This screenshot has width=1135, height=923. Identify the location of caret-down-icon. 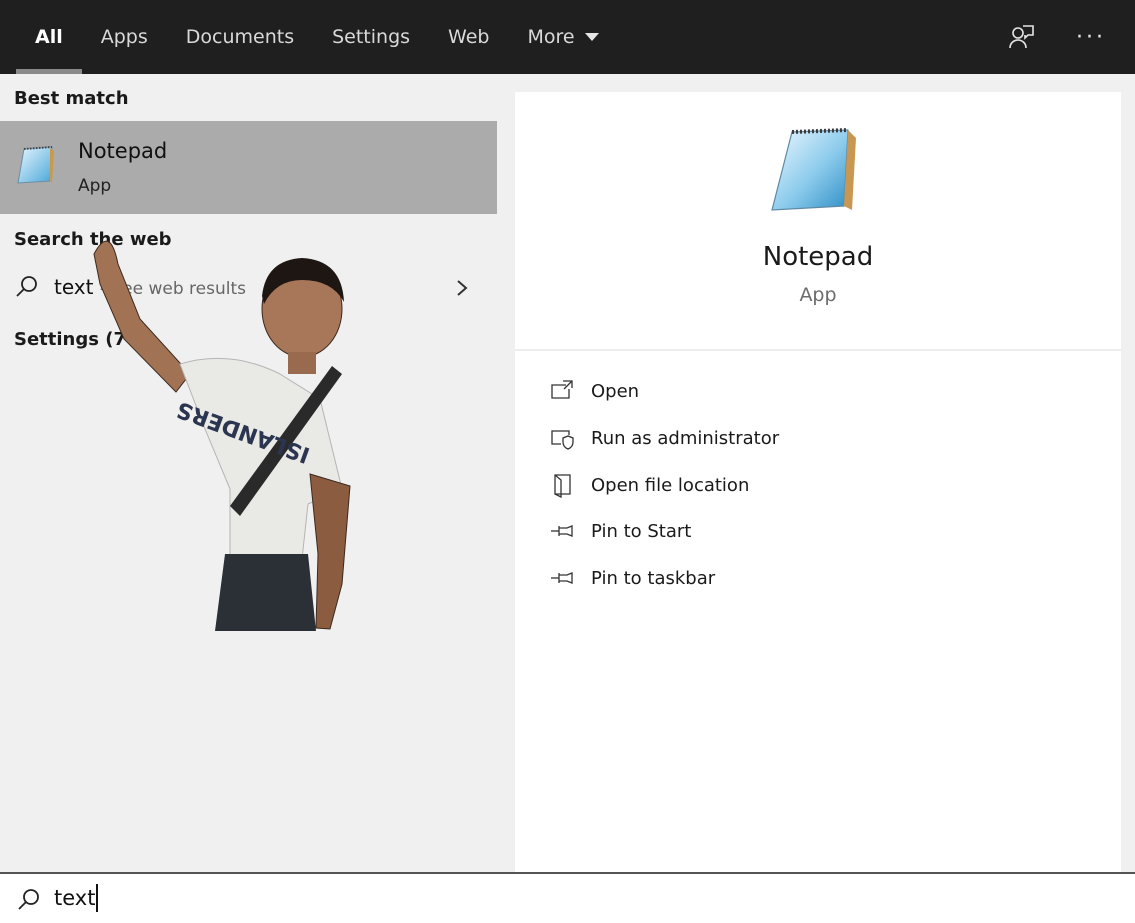
(591, 37).